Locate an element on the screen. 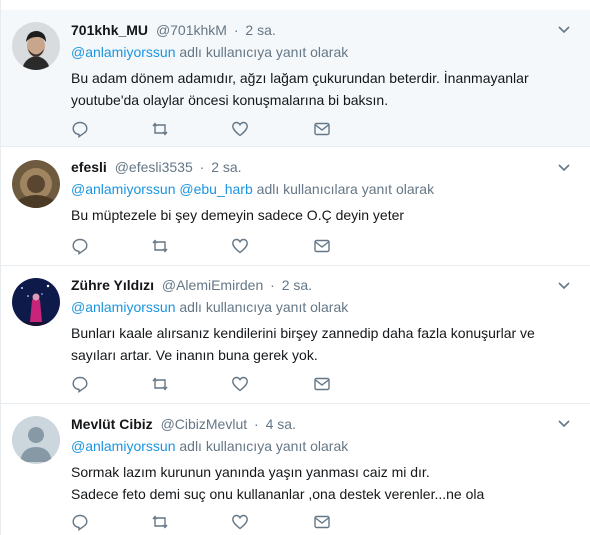 The height and width of the screenshot is (535, 590). author-name: Mevlüt Cibiz is located at coordinates (112, 424).